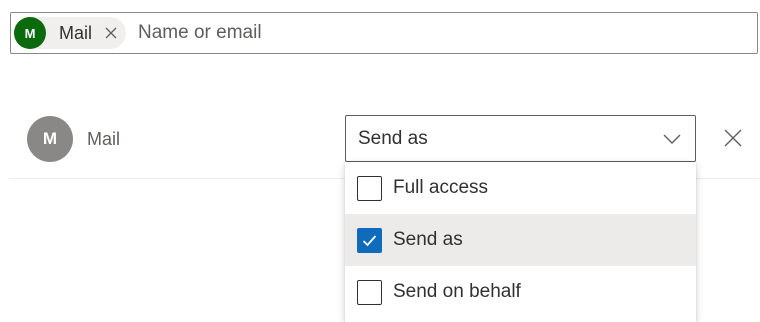 The height and width of the screenshot is (322, 760). Describe the element at coordinates (446, 33) in the screenshot. I see `name-or-email-input` at that location.